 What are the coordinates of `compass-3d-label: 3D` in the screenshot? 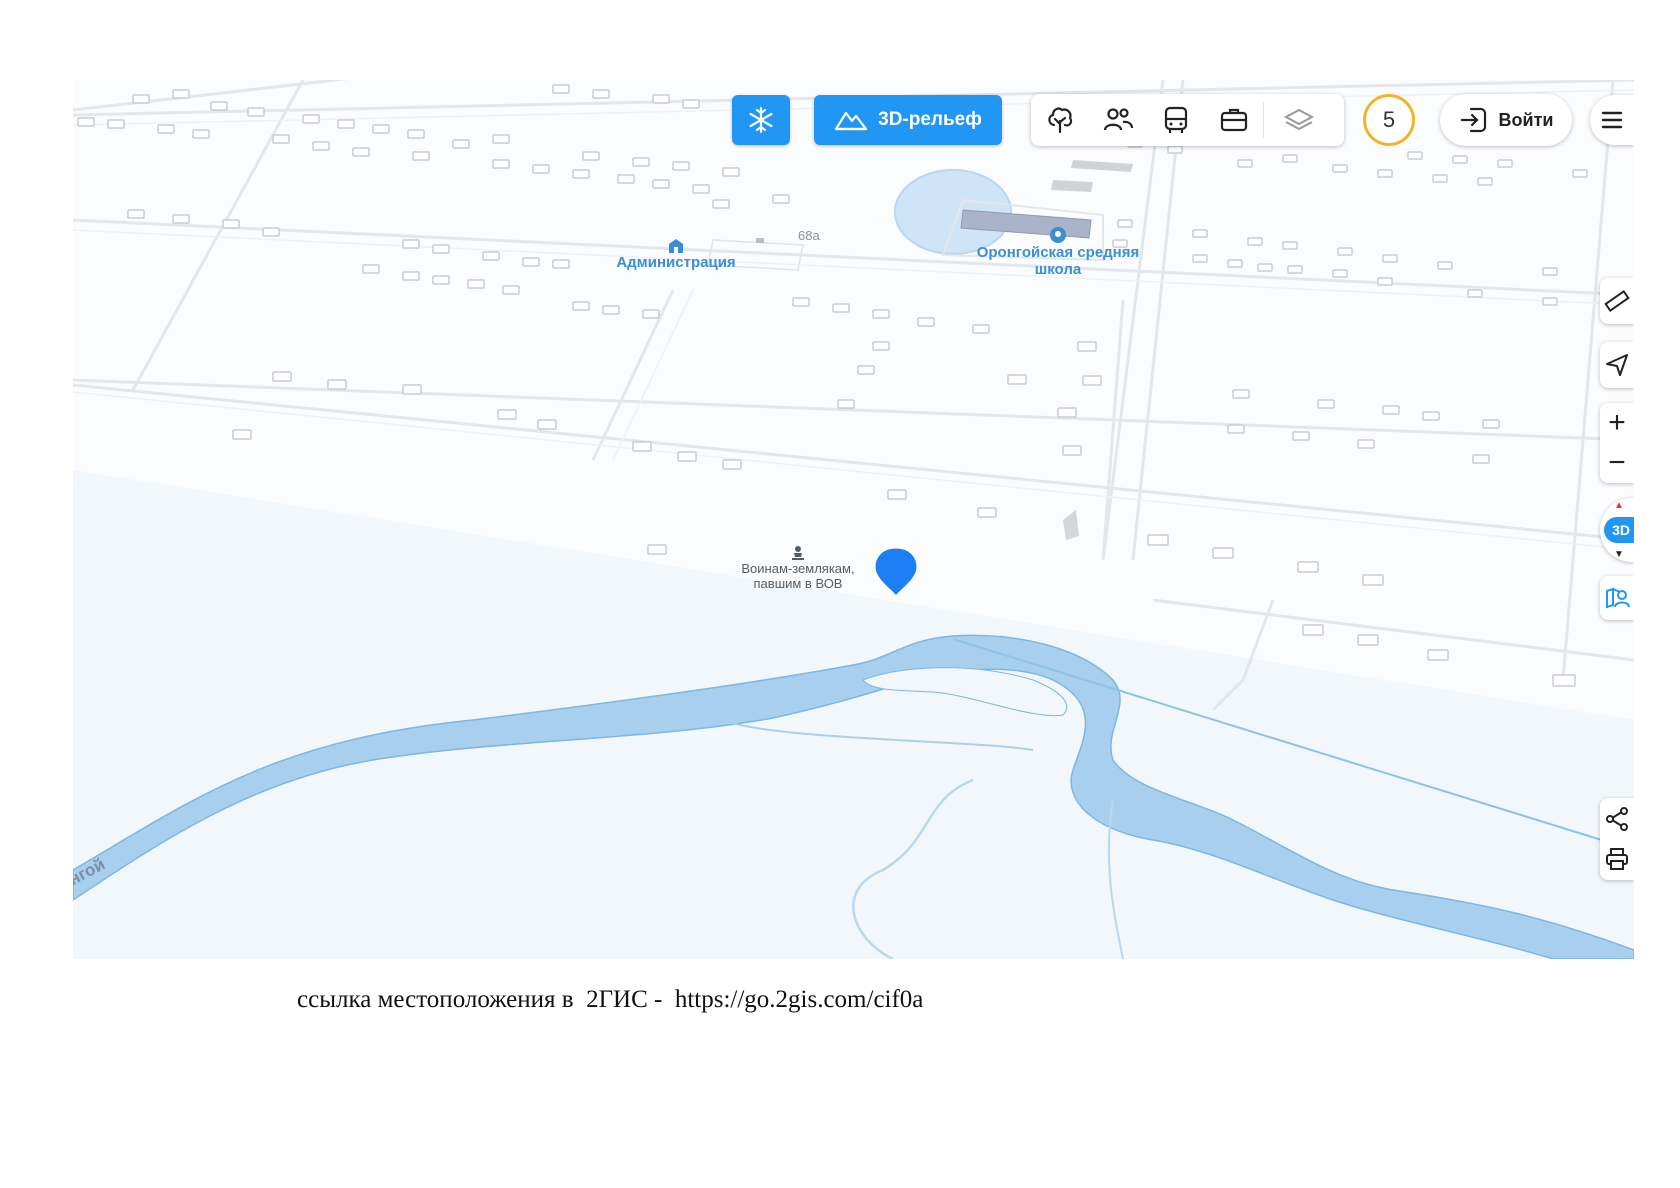 It's located at (1619, 530).